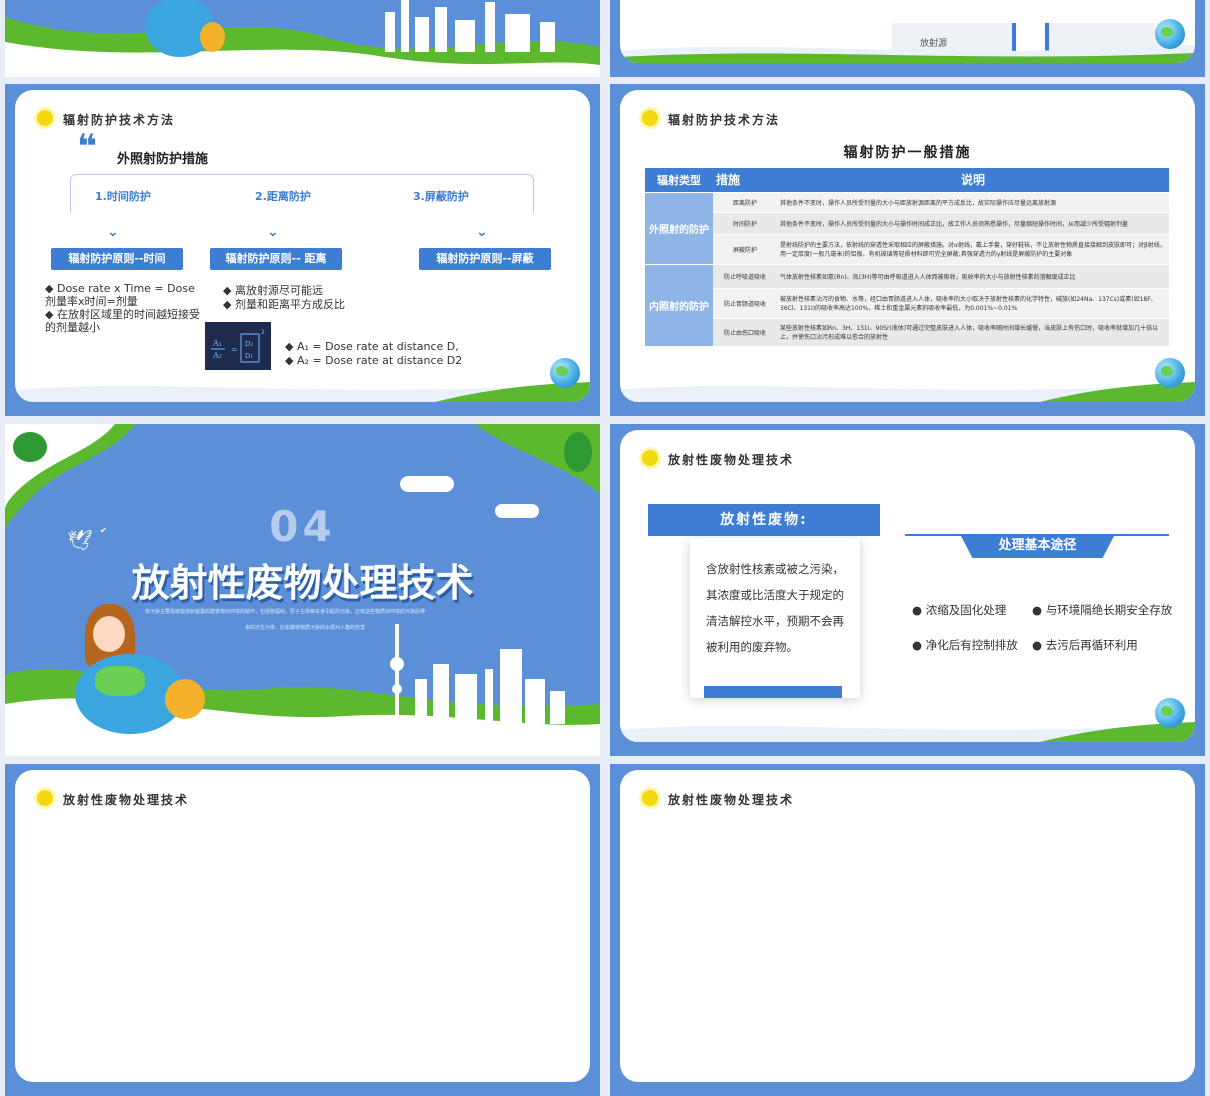 This screenshot has height=1096, width=1210. Describe the element at coordinates (679, 305) in the screenshot. I see `group-internal: 内照射的防护` at that location.